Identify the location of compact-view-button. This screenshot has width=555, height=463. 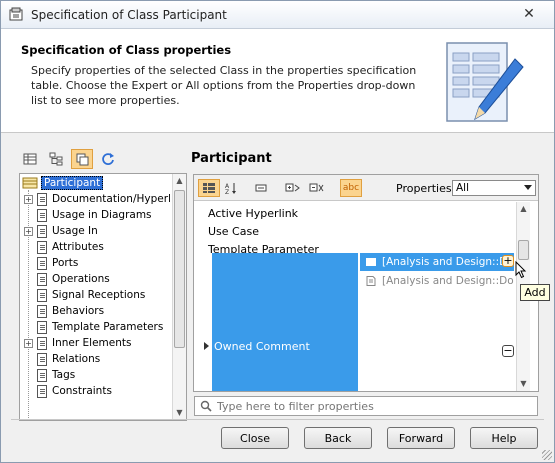
(82, 159).